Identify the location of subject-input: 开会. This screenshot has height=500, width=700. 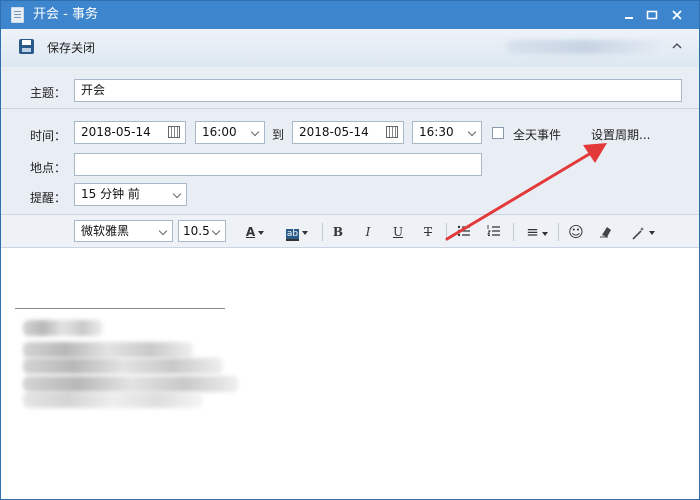
(378, 90).